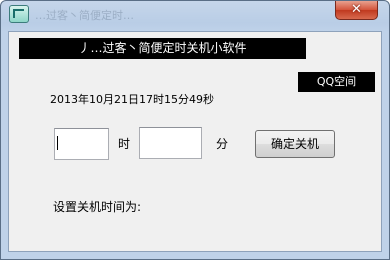 This screenshot has height=260, width=390. What do you see at coordinates (132, 99) in the screenshot?
I see `current-datetime: 2013年10月21日17时15分49秒` at bounding box center [132, 99].